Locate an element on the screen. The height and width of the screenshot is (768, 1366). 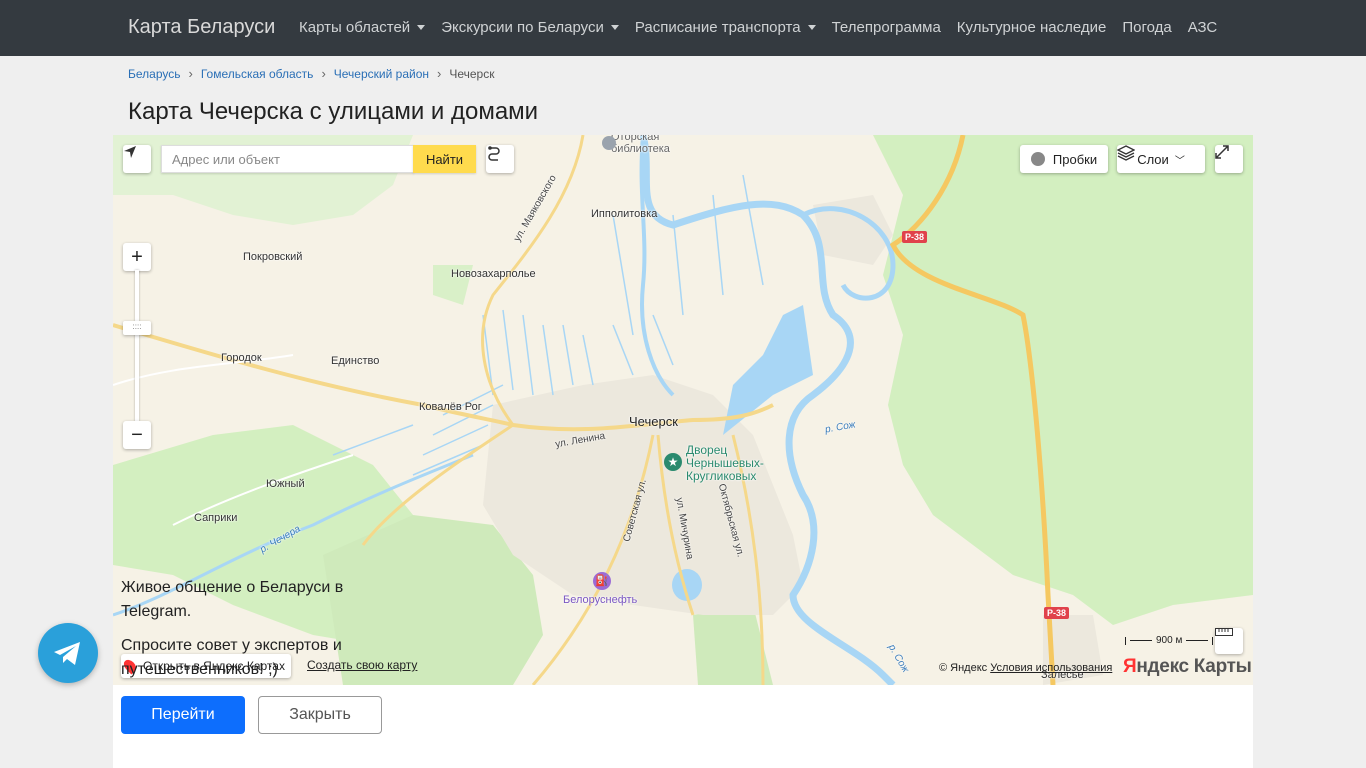
plus-icon: + is located at coordinates (137, 256).